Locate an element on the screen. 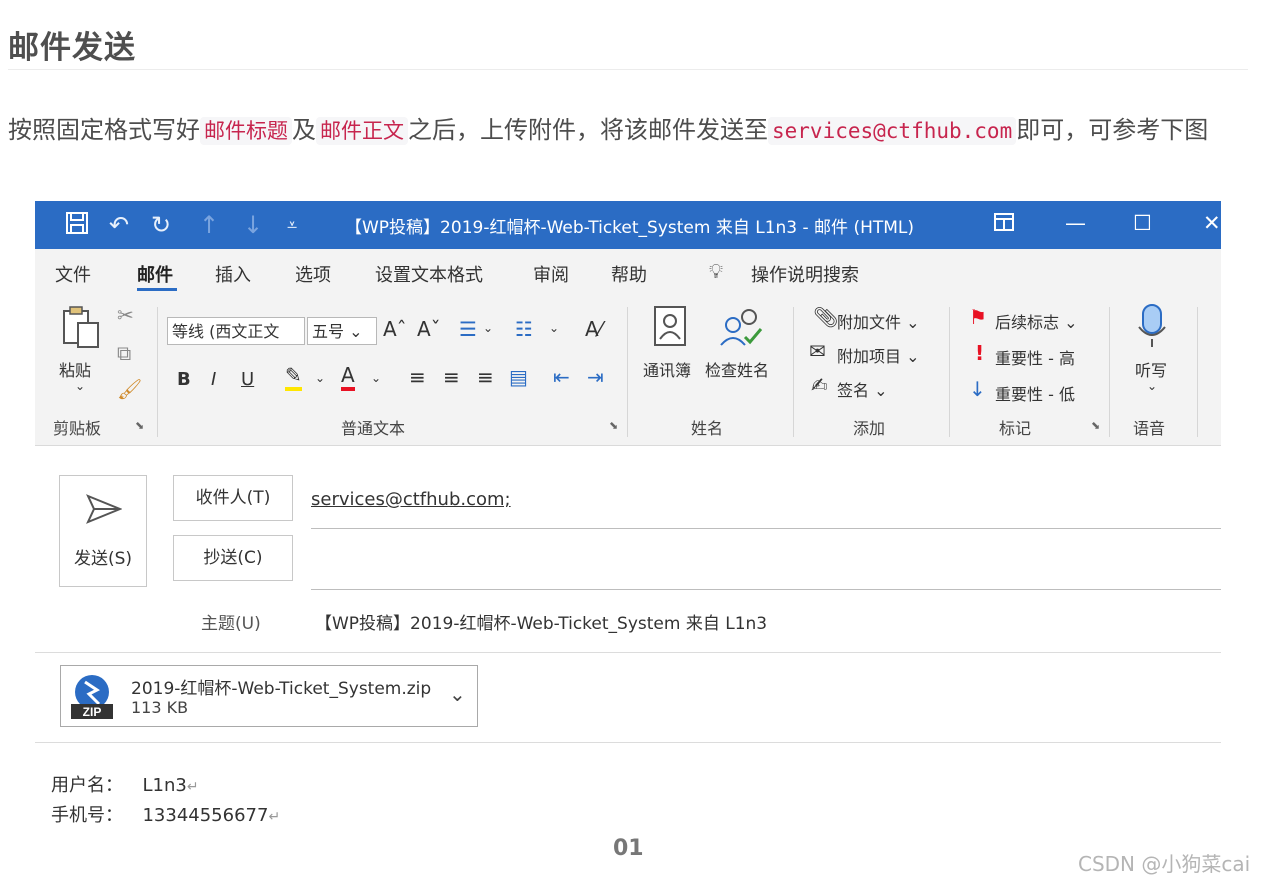 This screenshot has height=885, width=1277. cc-button: 抄送(C) is located at coordinates (233, 558).